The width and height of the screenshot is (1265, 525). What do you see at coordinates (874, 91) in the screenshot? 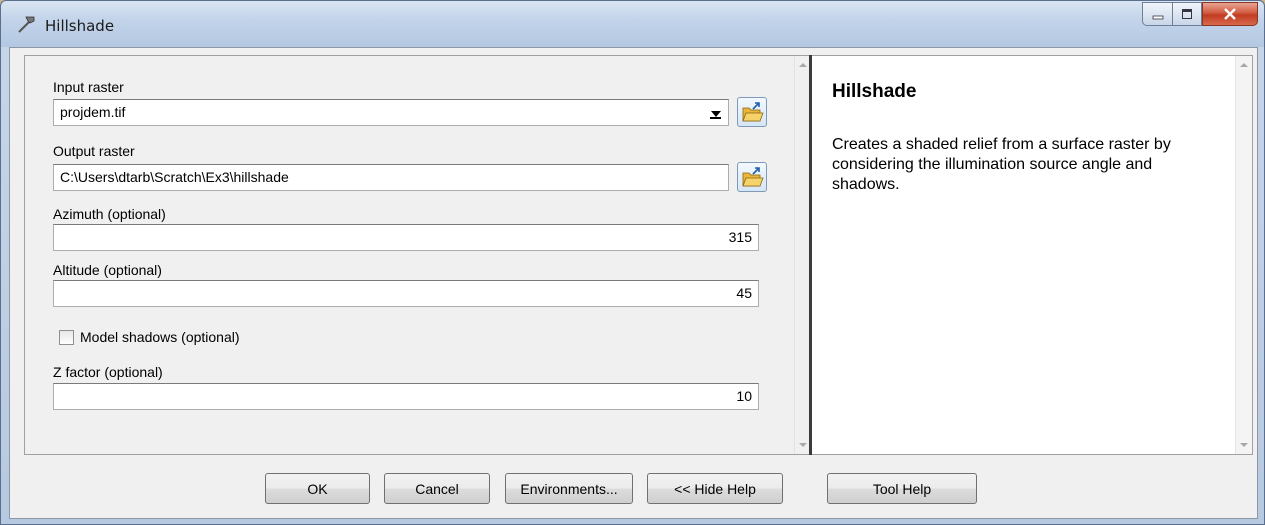
I see `help-title: Hillshade` at bounding box center [874, 91].